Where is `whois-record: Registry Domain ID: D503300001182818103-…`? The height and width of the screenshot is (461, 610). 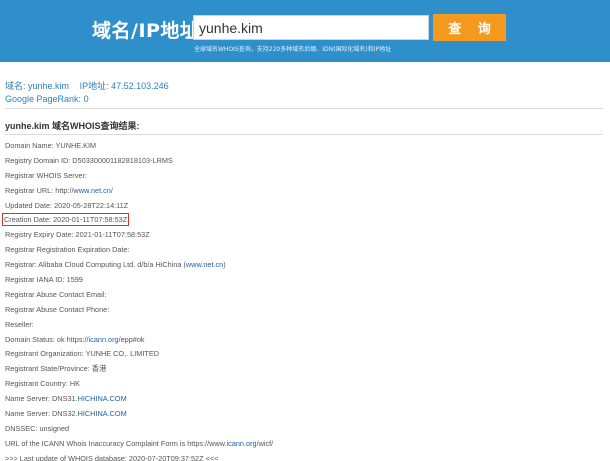
whois-record: Registry Domain ID: D503300001182818103-… is located at coordinates (305, 161).